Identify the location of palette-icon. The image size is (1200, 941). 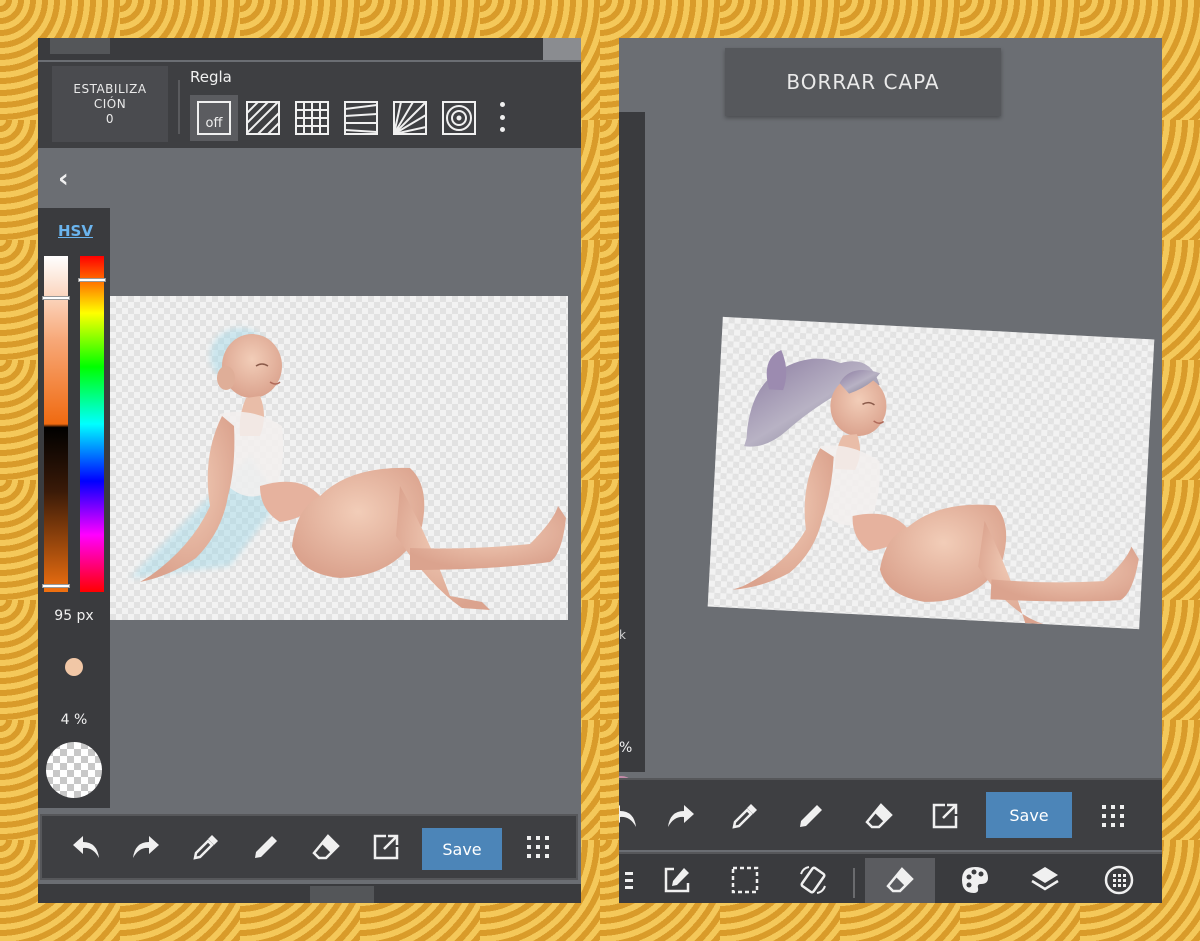
(975, 880).